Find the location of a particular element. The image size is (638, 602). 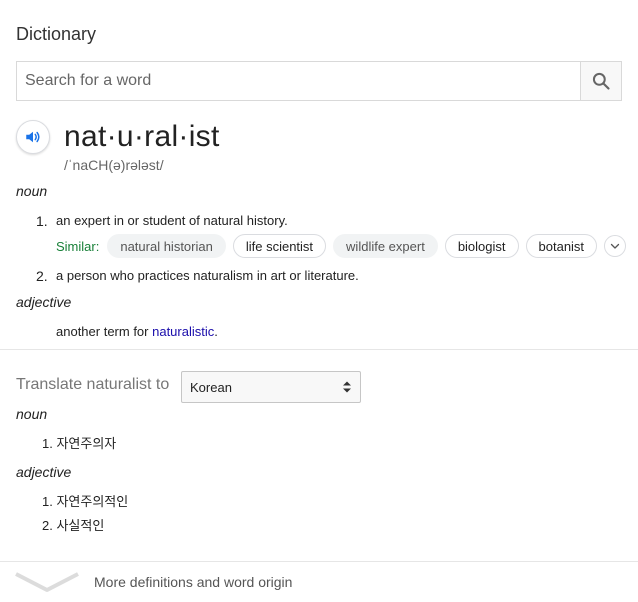

adjective-definition-prefix: another term for is located at coordinates (104, 331).